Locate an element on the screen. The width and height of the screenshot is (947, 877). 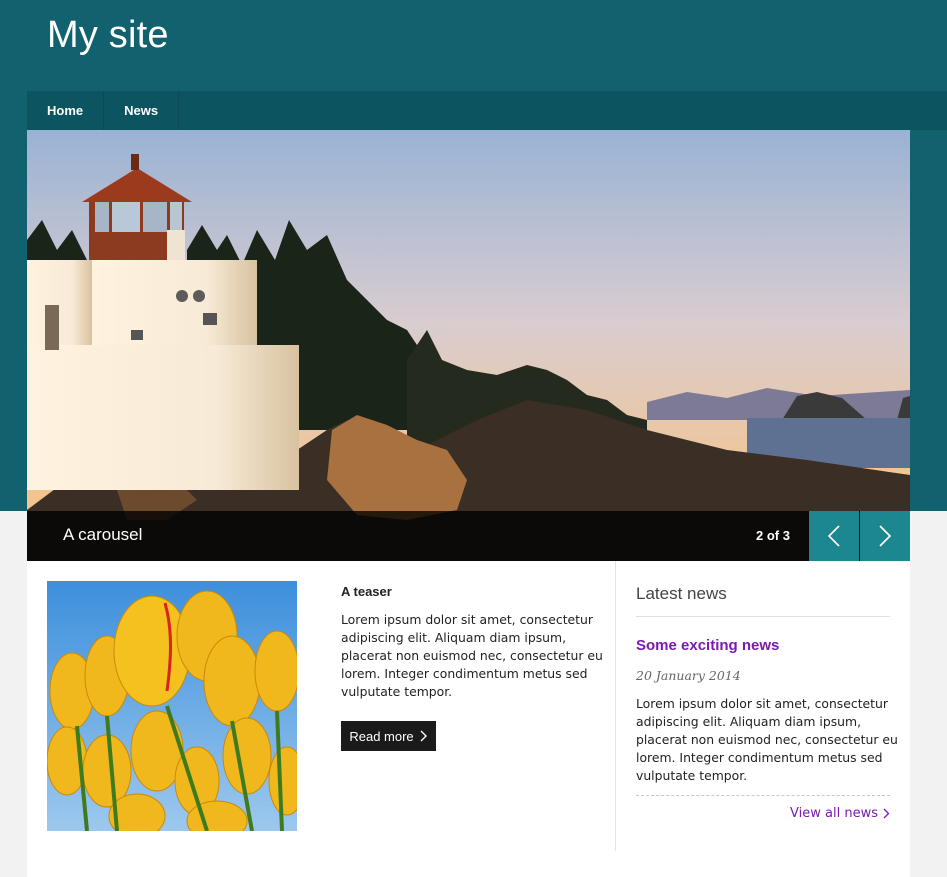
view-all-news-label: View all news is located at coordinates (834, 813).